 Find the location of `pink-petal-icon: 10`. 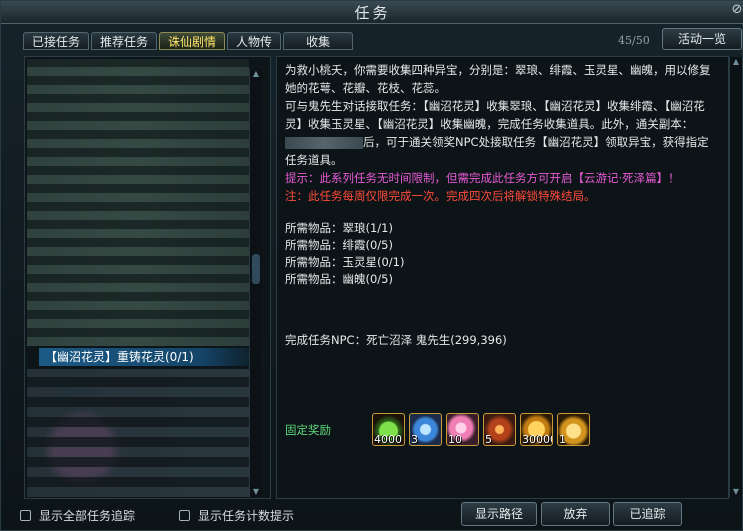

pink-petal-icon: 10 is located at coordinates (462, 429).